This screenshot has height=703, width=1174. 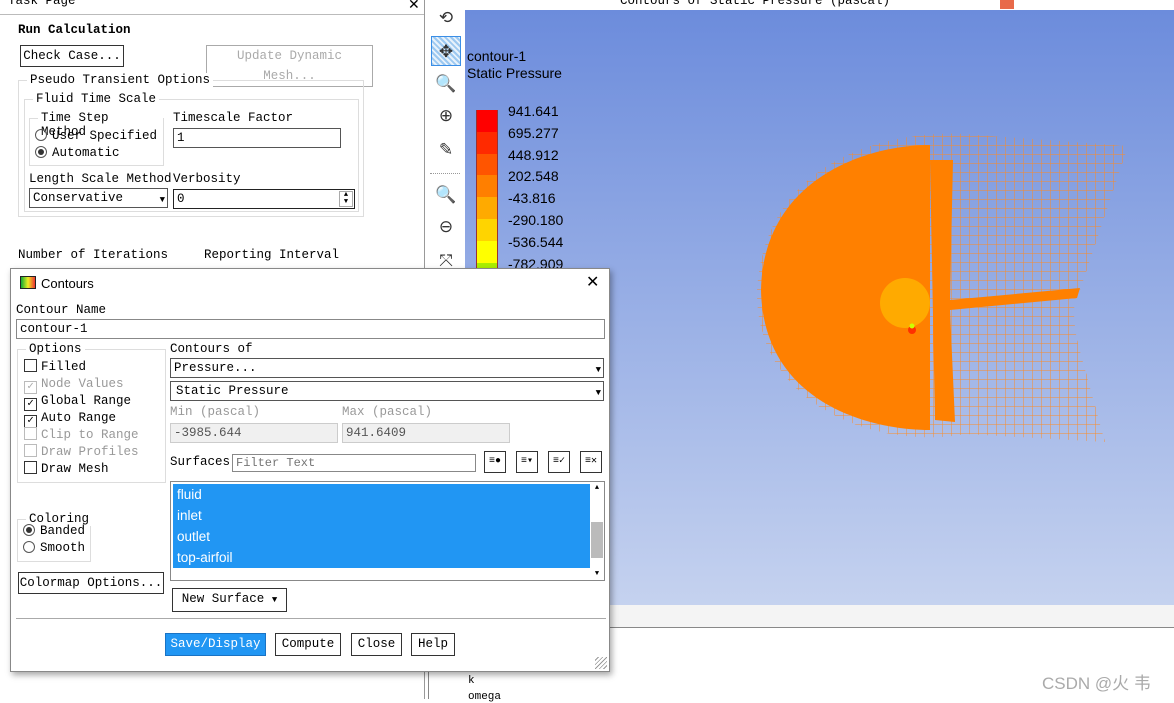 I want to click on label: Banded, so click(x=63, y=531).